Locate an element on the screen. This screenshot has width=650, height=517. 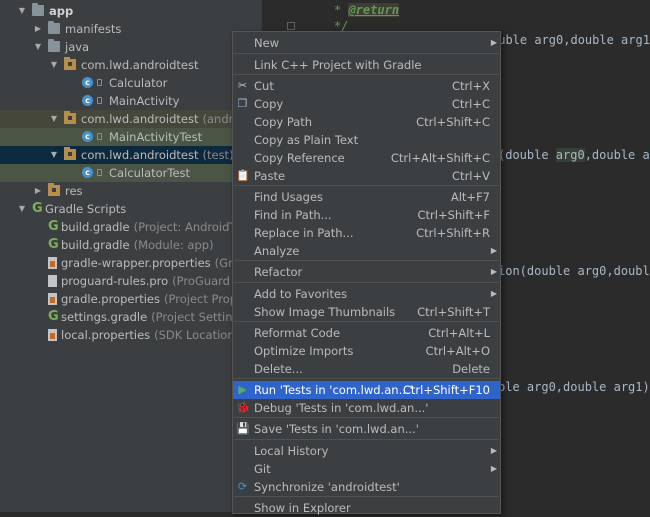
menu-item-label: Save 'Tests in 'com.lwd.an...' is located at coordinates (336, 429).